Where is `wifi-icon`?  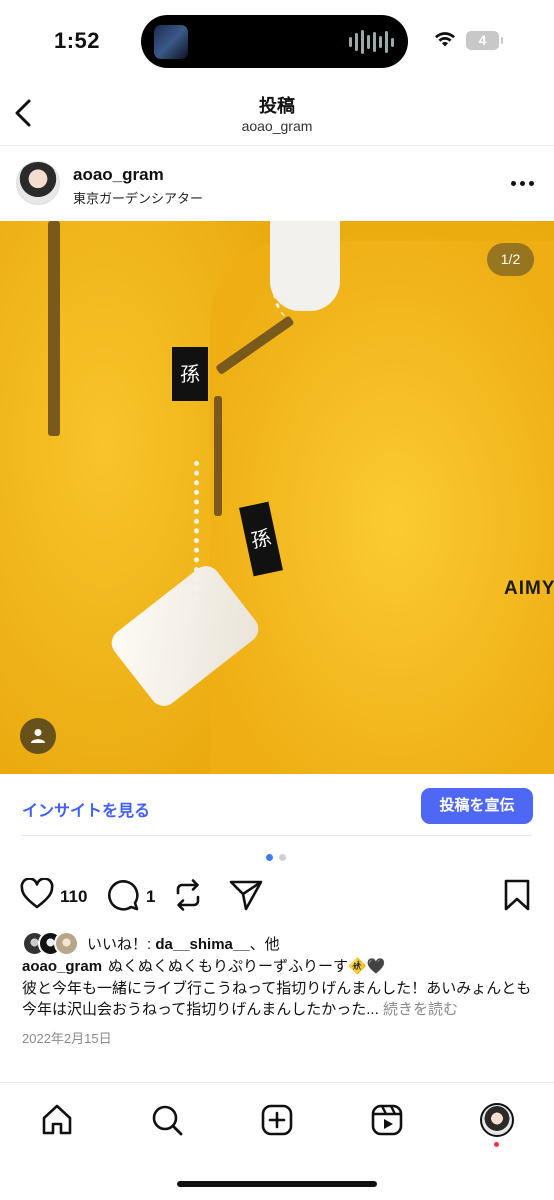 wifi-icon is located at coordinates (445, 39).